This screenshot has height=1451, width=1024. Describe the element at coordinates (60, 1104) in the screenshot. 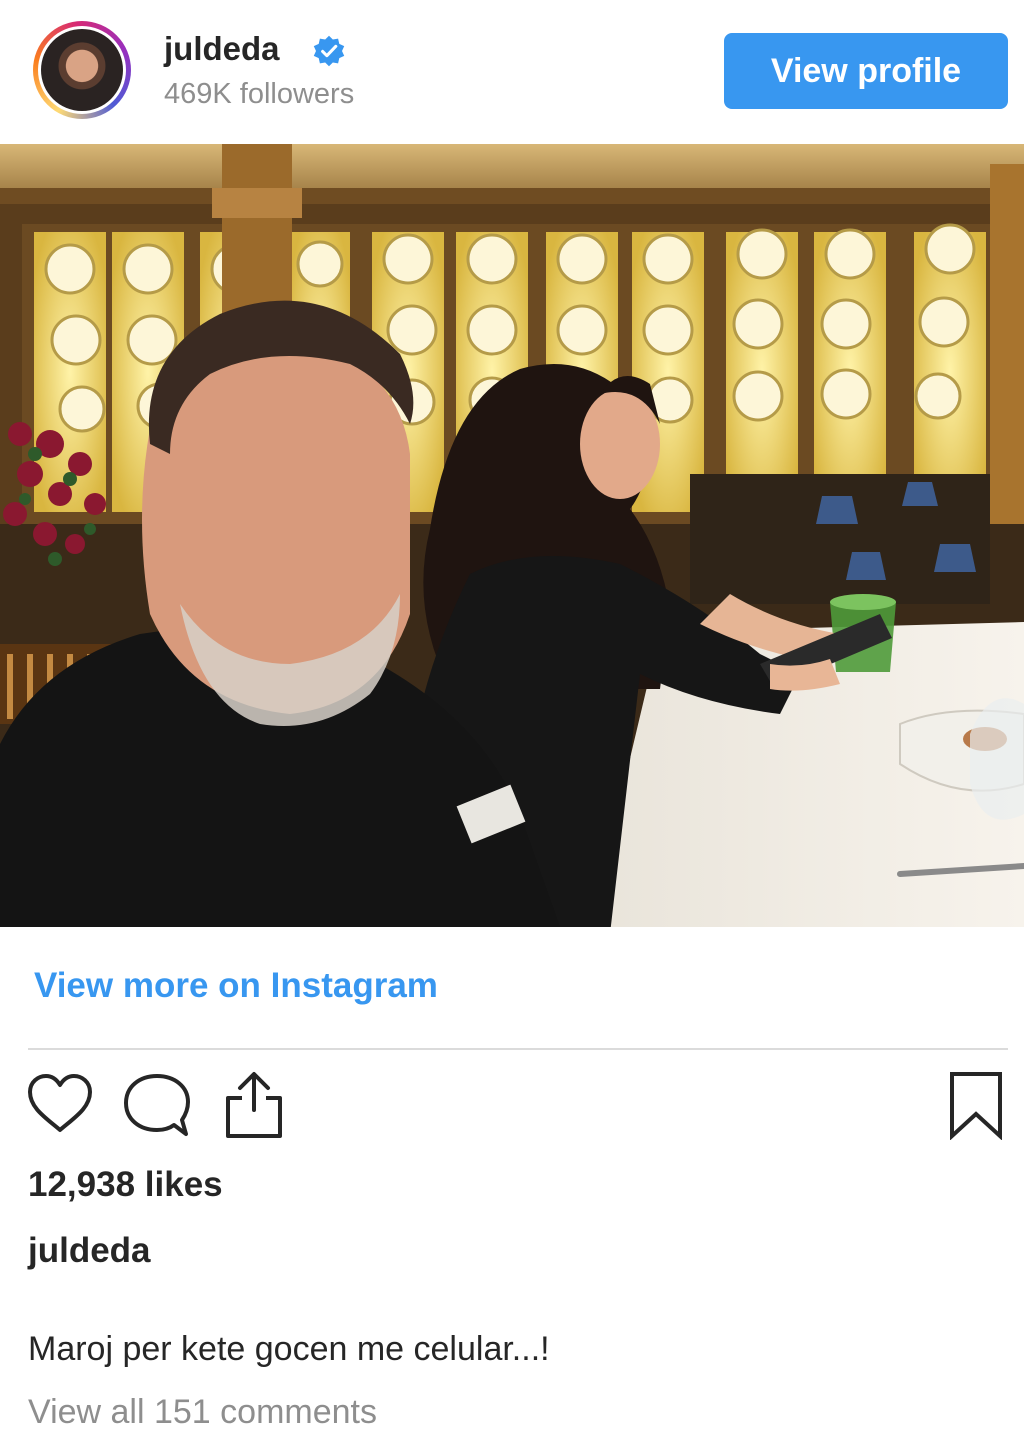

I see `heart-icon` at that location.